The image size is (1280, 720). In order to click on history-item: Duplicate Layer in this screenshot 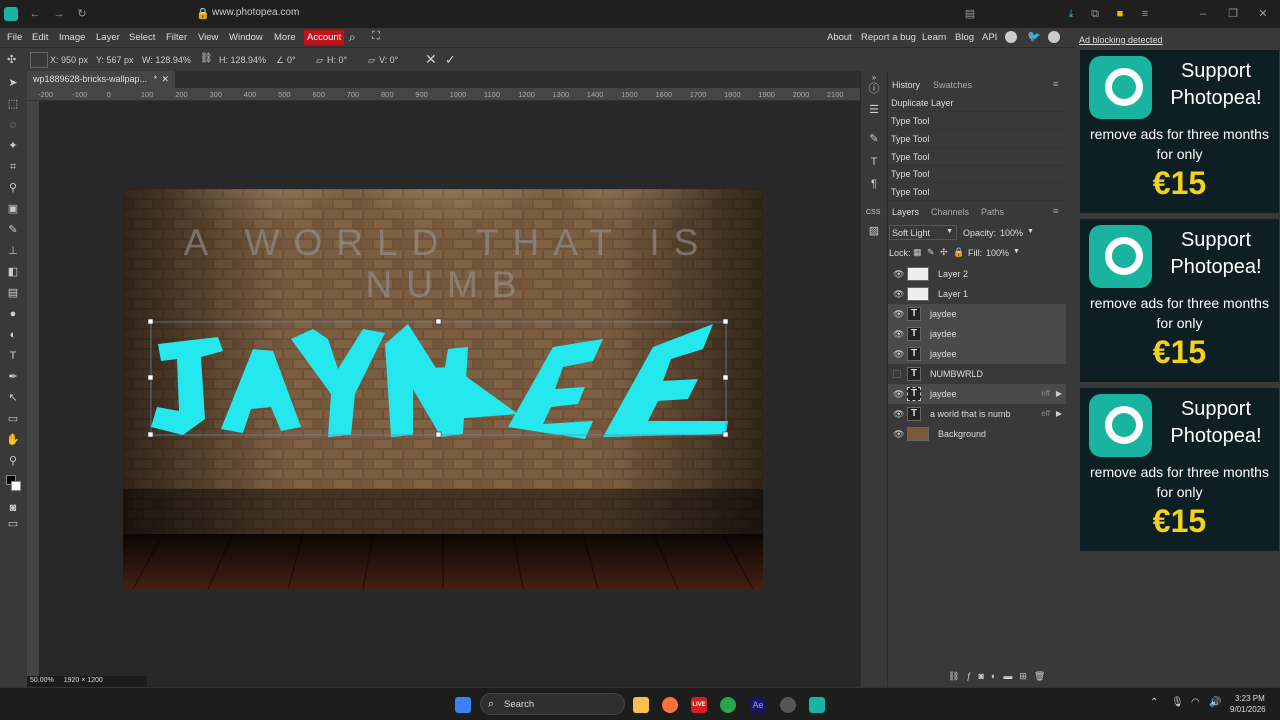, I will do `click(977, 103)`.